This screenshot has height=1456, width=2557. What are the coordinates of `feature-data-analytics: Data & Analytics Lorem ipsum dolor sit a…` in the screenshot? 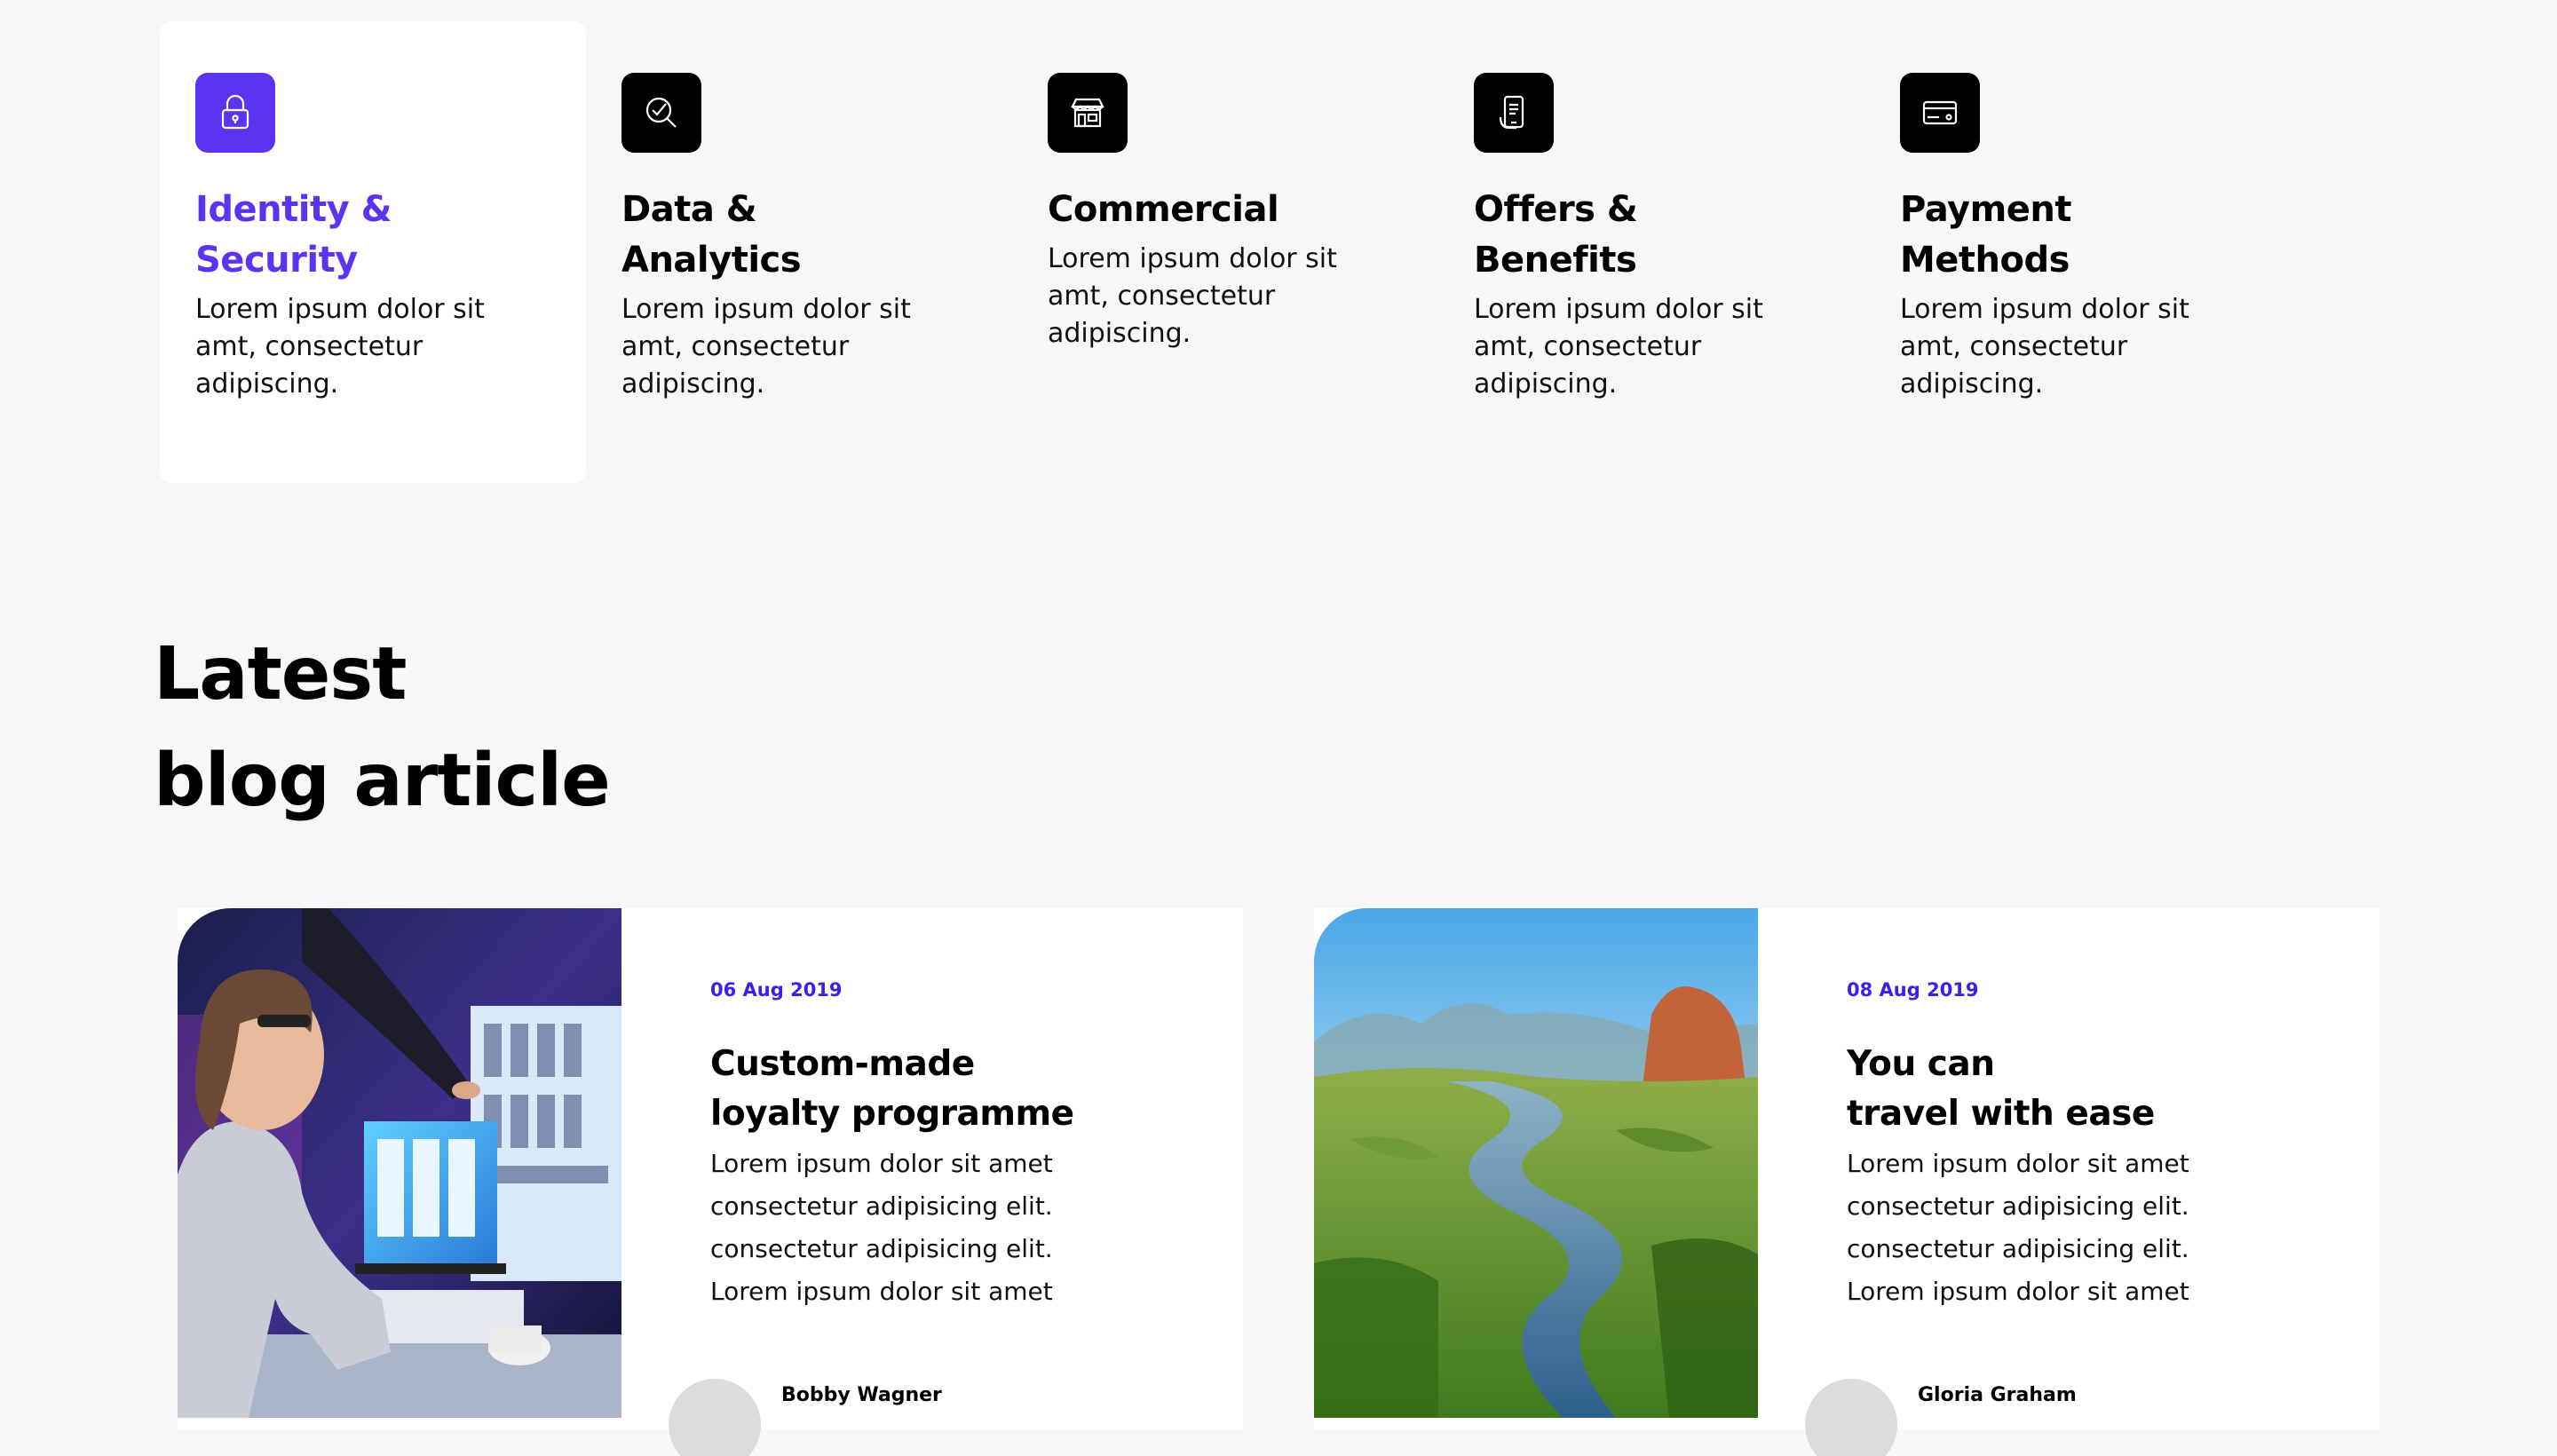 It's located at (799, 252).